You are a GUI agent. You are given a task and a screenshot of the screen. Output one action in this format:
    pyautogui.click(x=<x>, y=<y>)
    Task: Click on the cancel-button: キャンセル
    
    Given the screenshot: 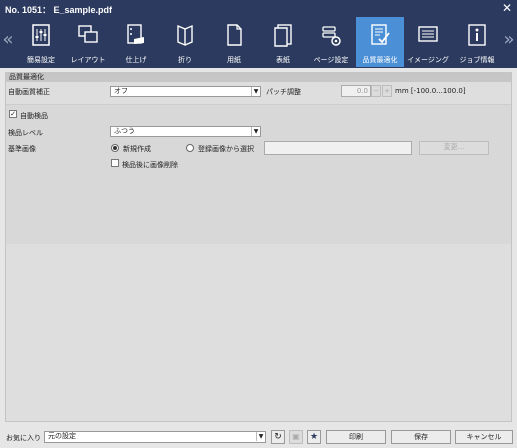 What is the action you would take?
    pyautogui.click(x=484, y=437)
    